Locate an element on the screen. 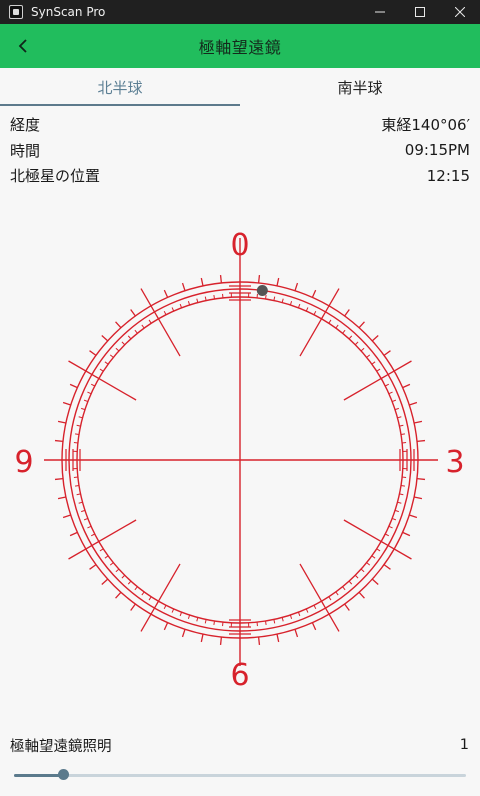  slider-track is located at coordinates (240, 775).